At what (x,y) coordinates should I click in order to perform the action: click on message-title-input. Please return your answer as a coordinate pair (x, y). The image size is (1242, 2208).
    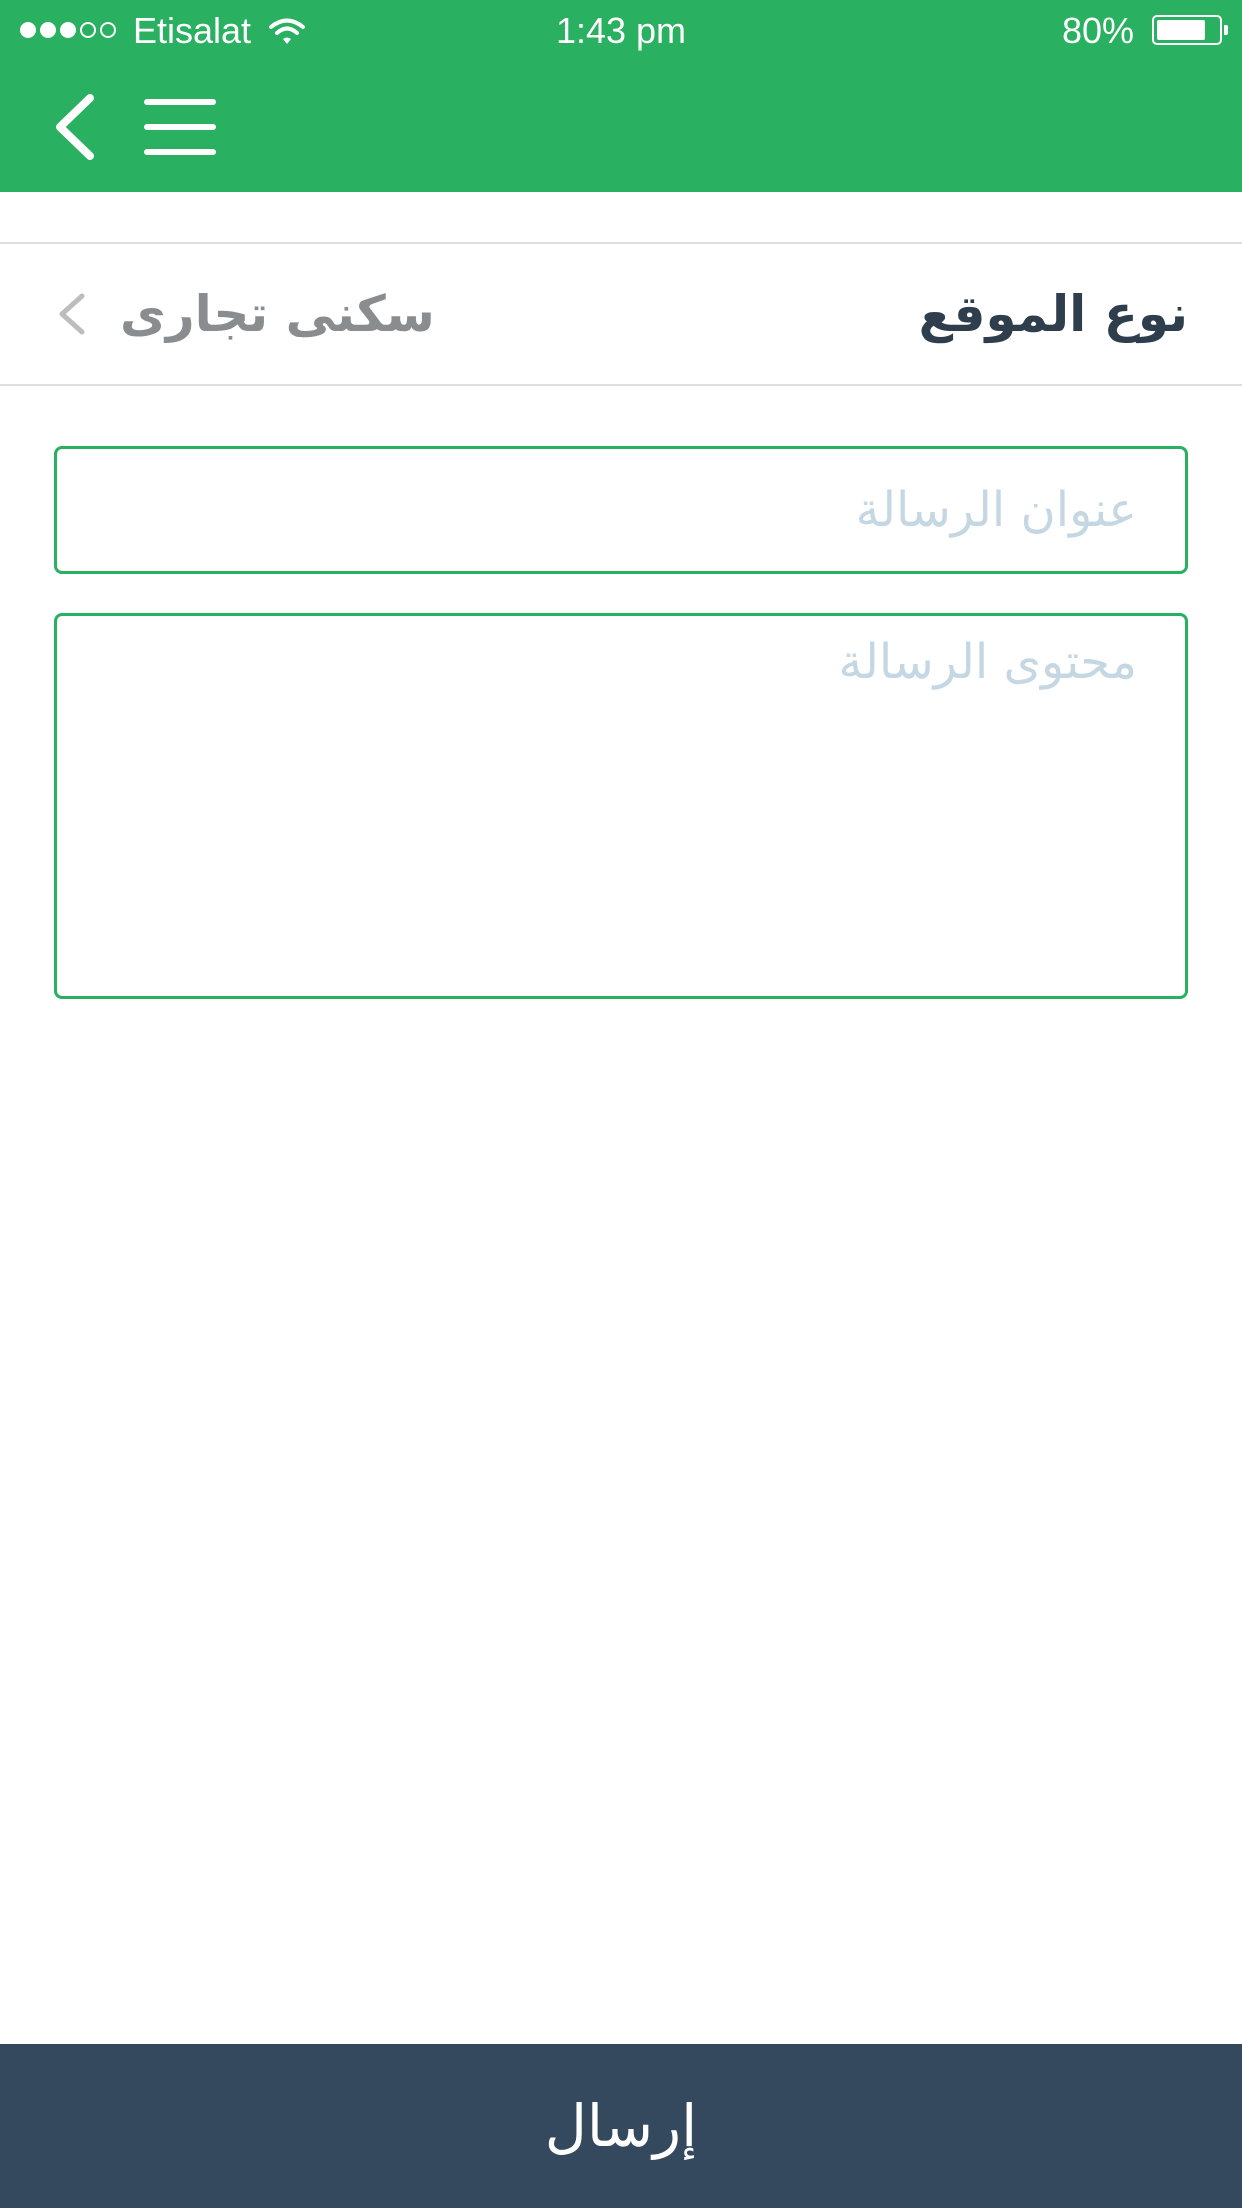
    Looking at the image, I should click on (621, 510).